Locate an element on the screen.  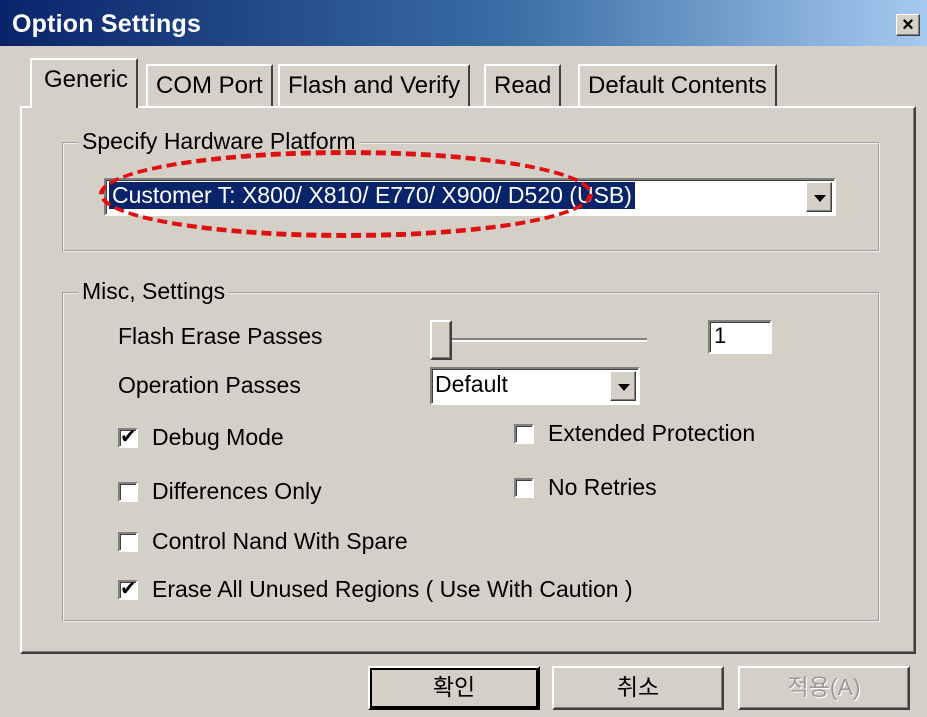
tab-default-contents: Default Contents is located at coordinates (677, 85).